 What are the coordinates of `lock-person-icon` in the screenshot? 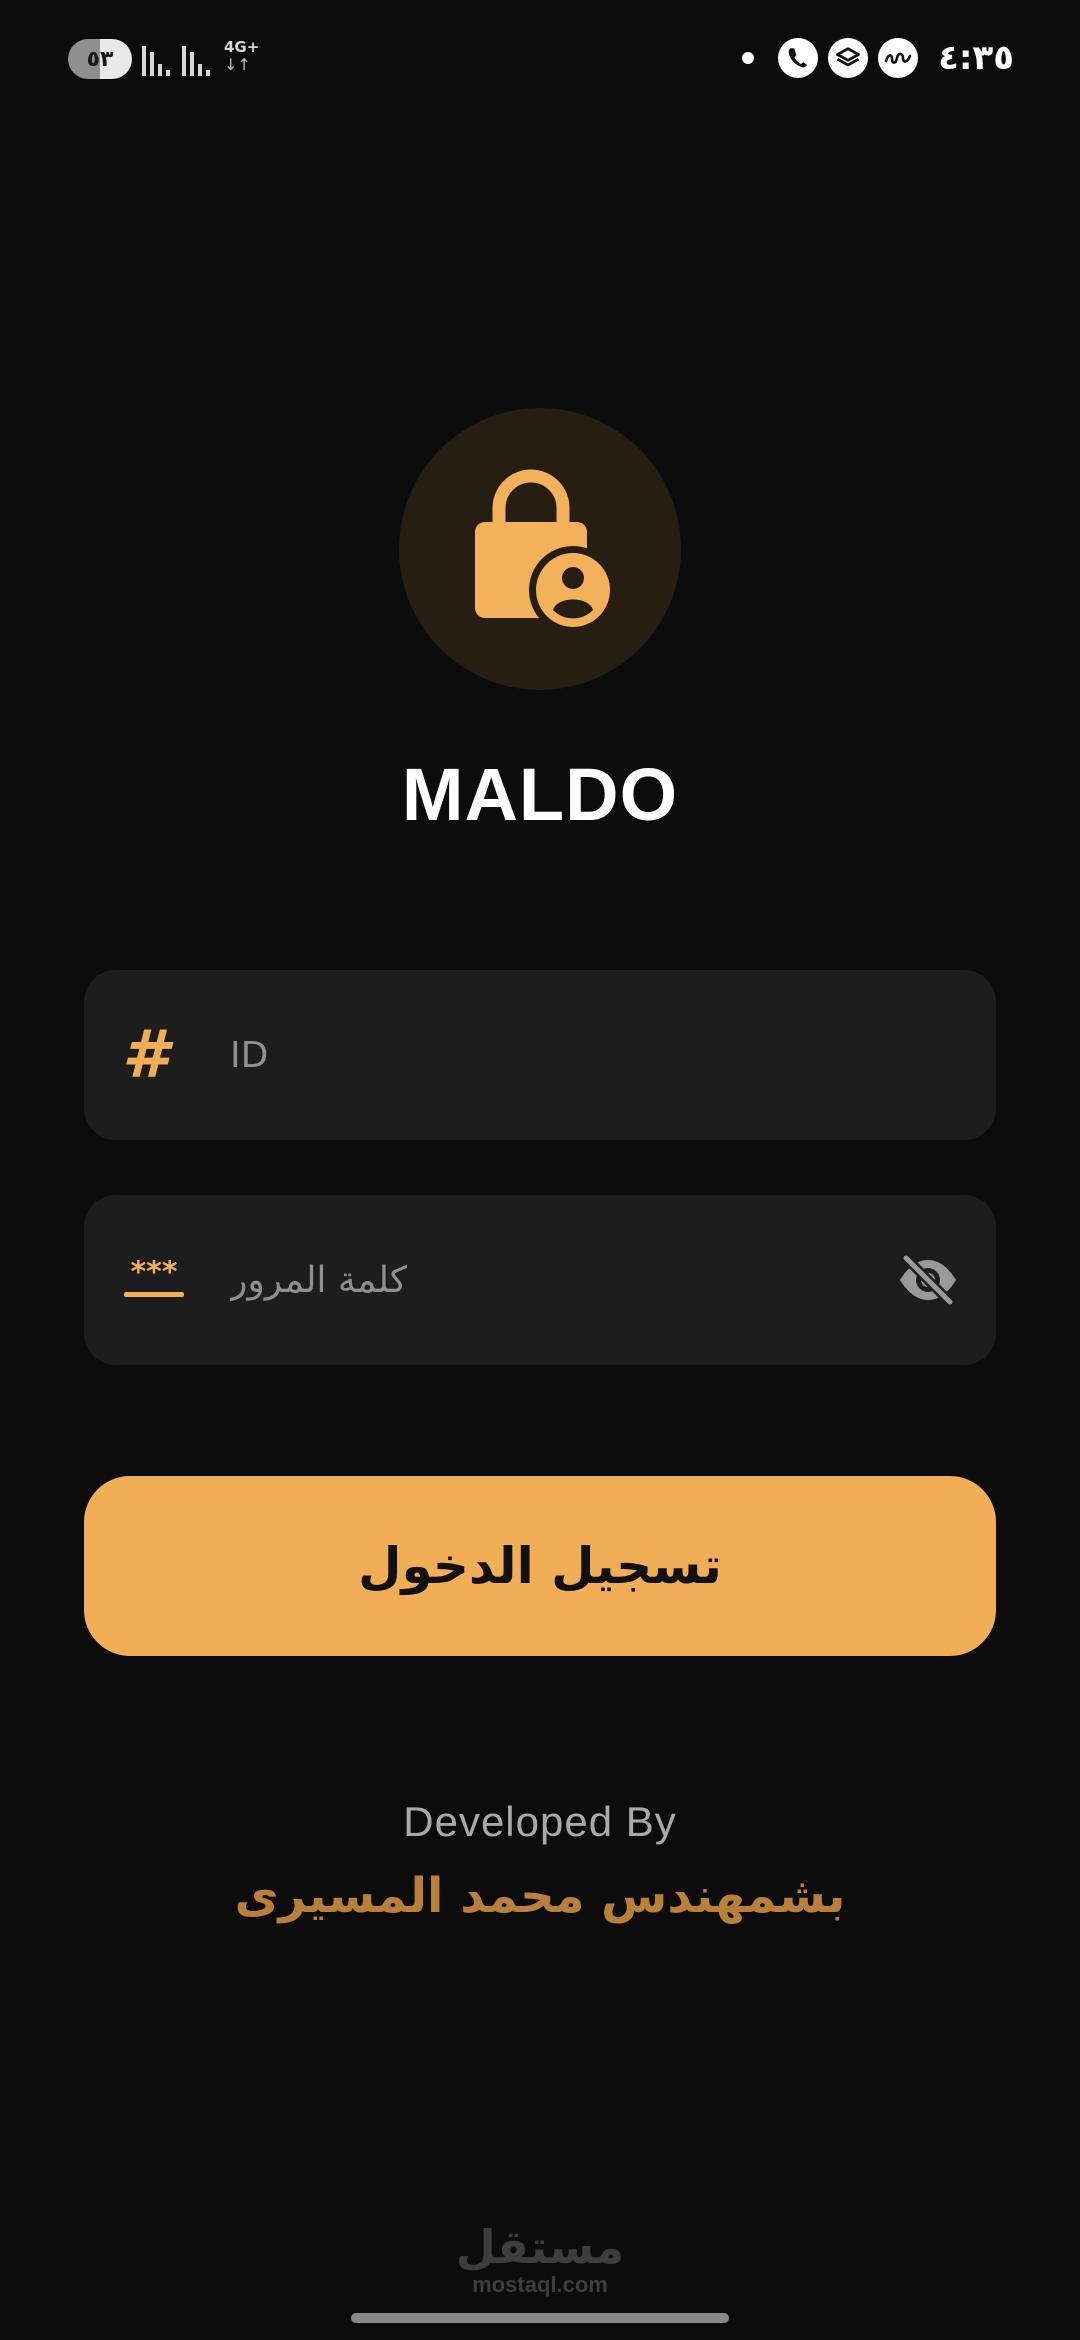 It's located at (545, 551).